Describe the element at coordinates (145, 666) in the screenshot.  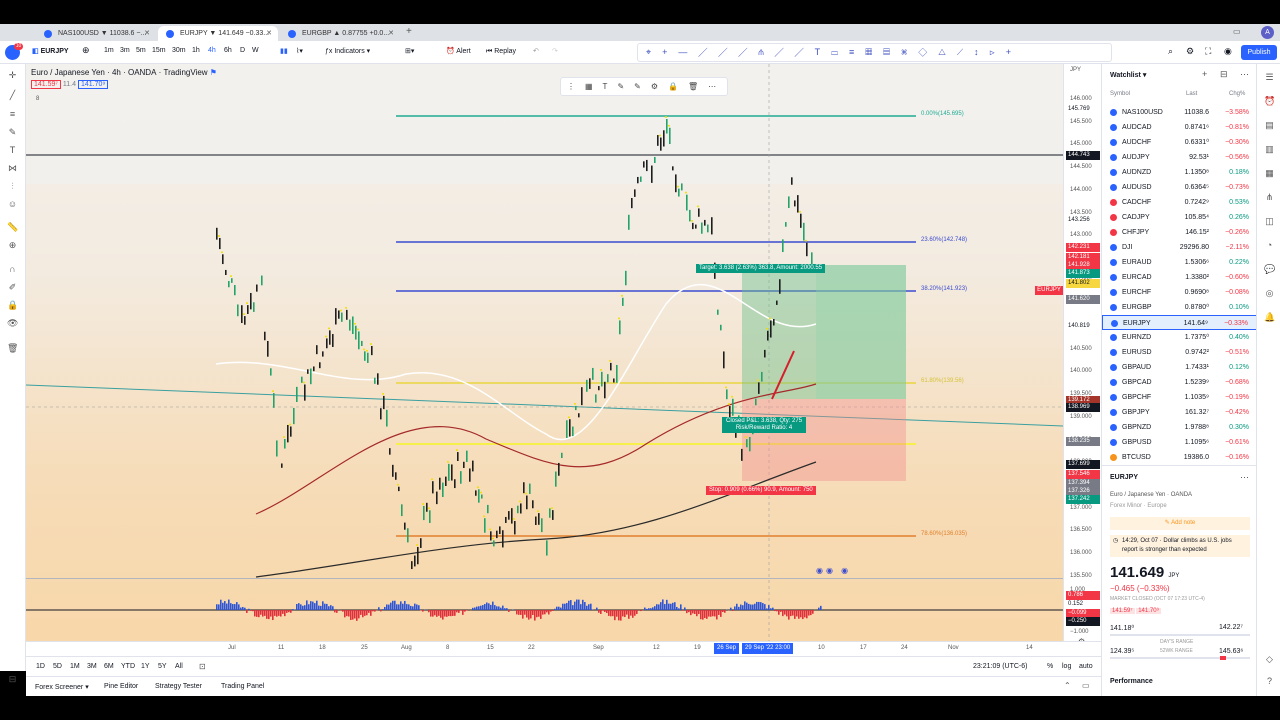
I see `range-1y: 1Y` at that location.